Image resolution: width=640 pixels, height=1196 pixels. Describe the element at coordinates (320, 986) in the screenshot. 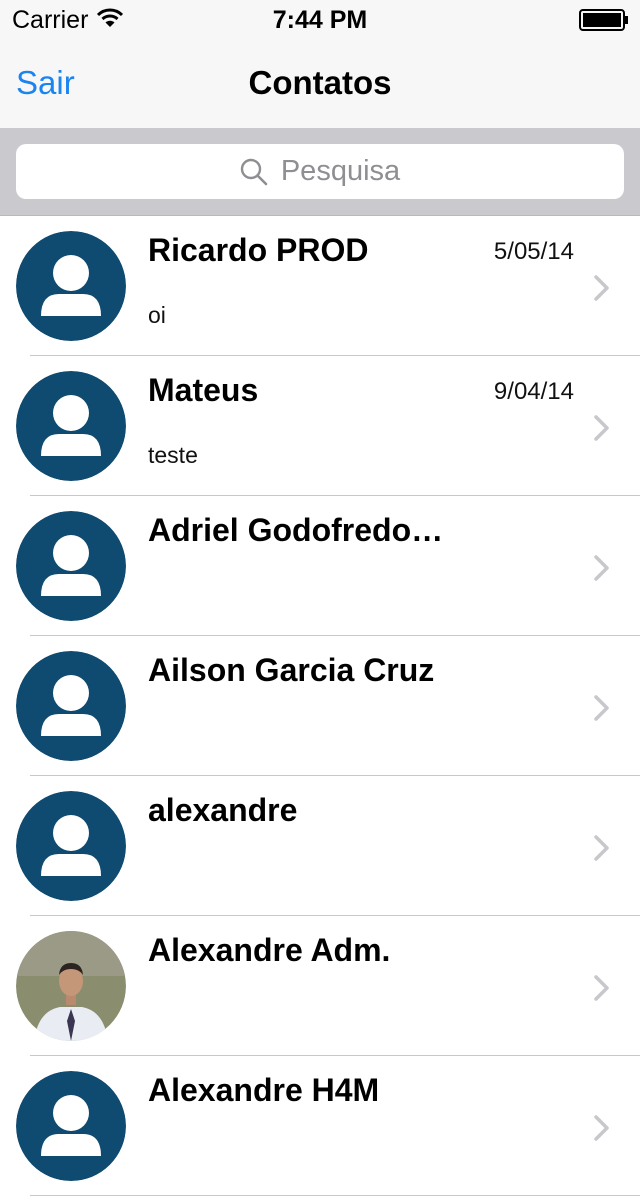

I see `contact-row: Alexandre Adm.` at that location.